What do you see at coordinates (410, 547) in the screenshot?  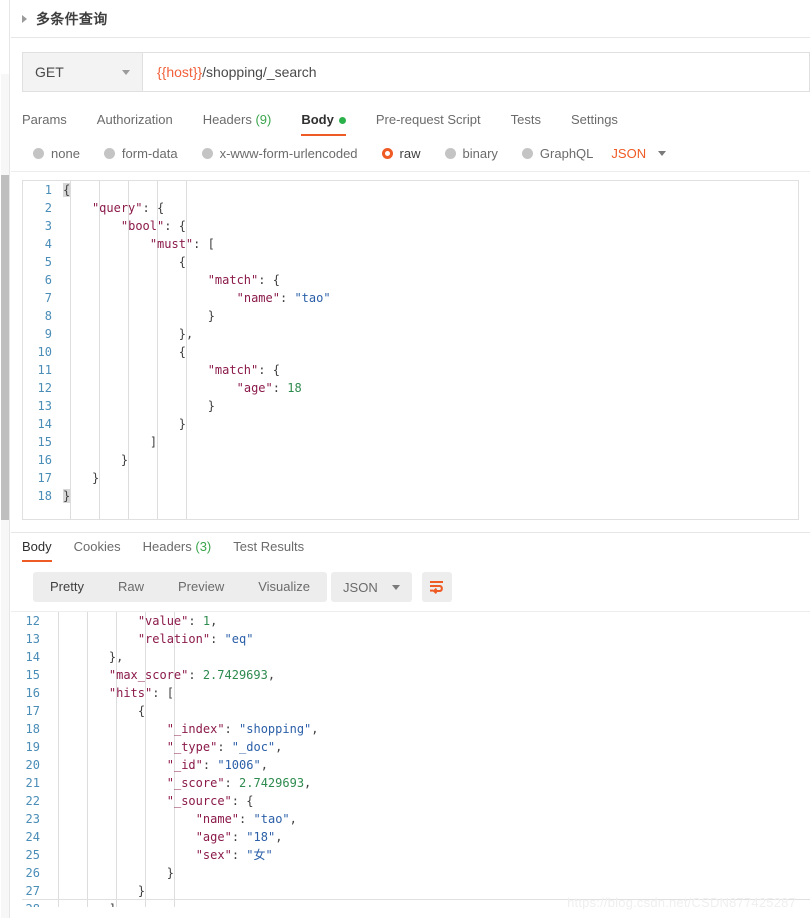 I see `response-tabs: Body Cookies Headers (3) Test Results` at bounding box center [410, 547].